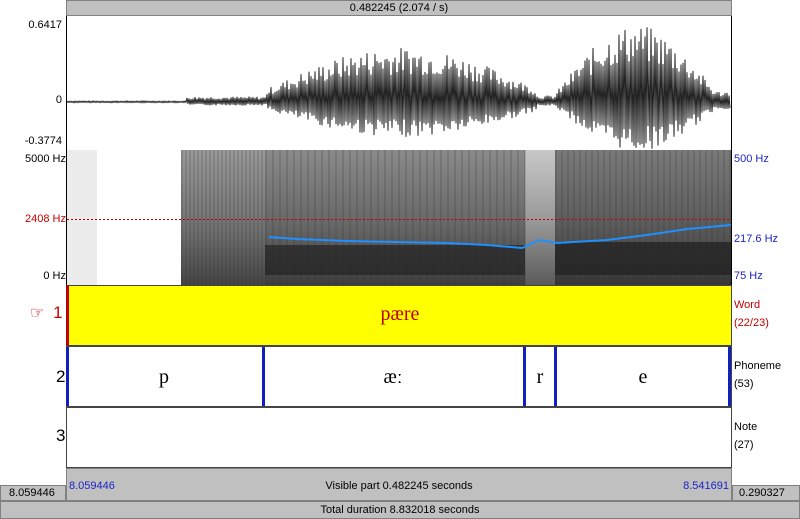 This screenshot has width=800, height=519. I want to click on phoneme-ae: æː, so click(393, 377).